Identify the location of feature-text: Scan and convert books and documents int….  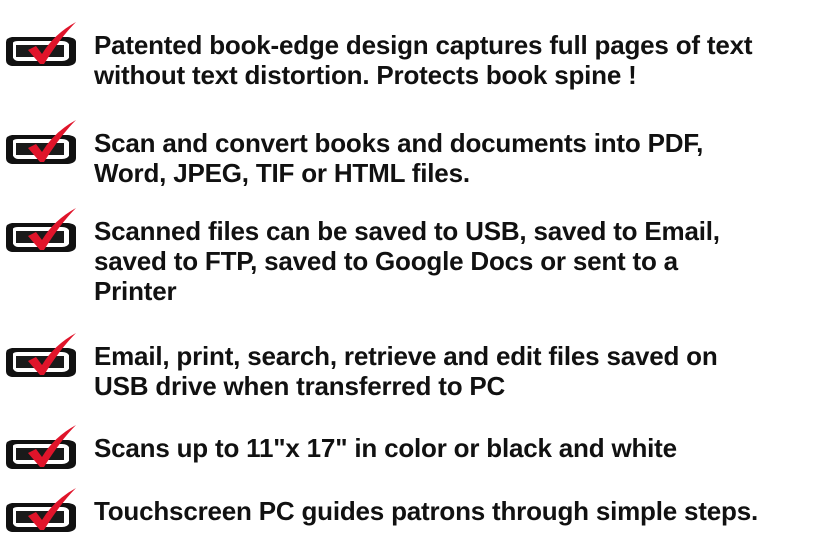
(399, 158).